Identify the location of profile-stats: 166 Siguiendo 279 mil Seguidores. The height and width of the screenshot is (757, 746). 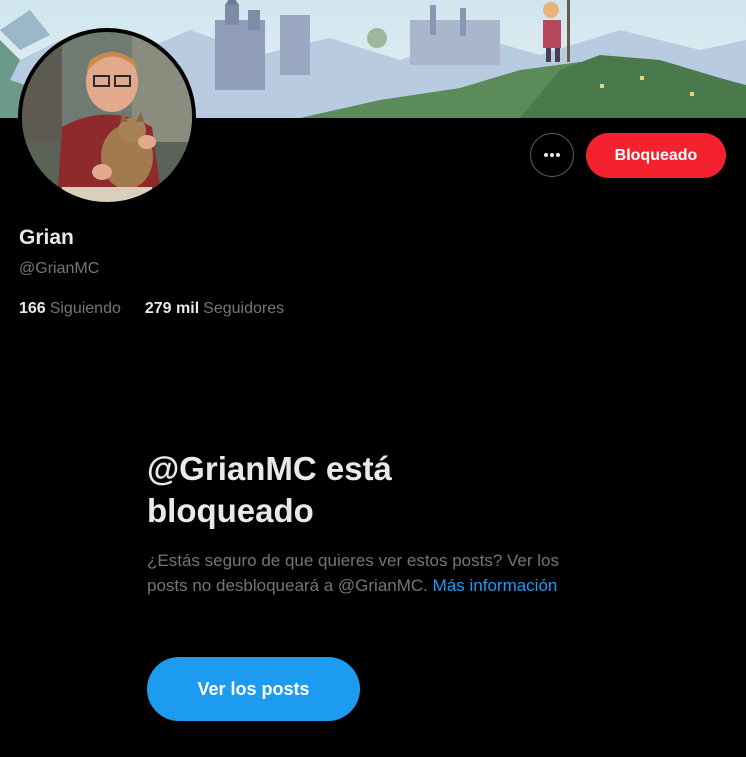
(151, 309).